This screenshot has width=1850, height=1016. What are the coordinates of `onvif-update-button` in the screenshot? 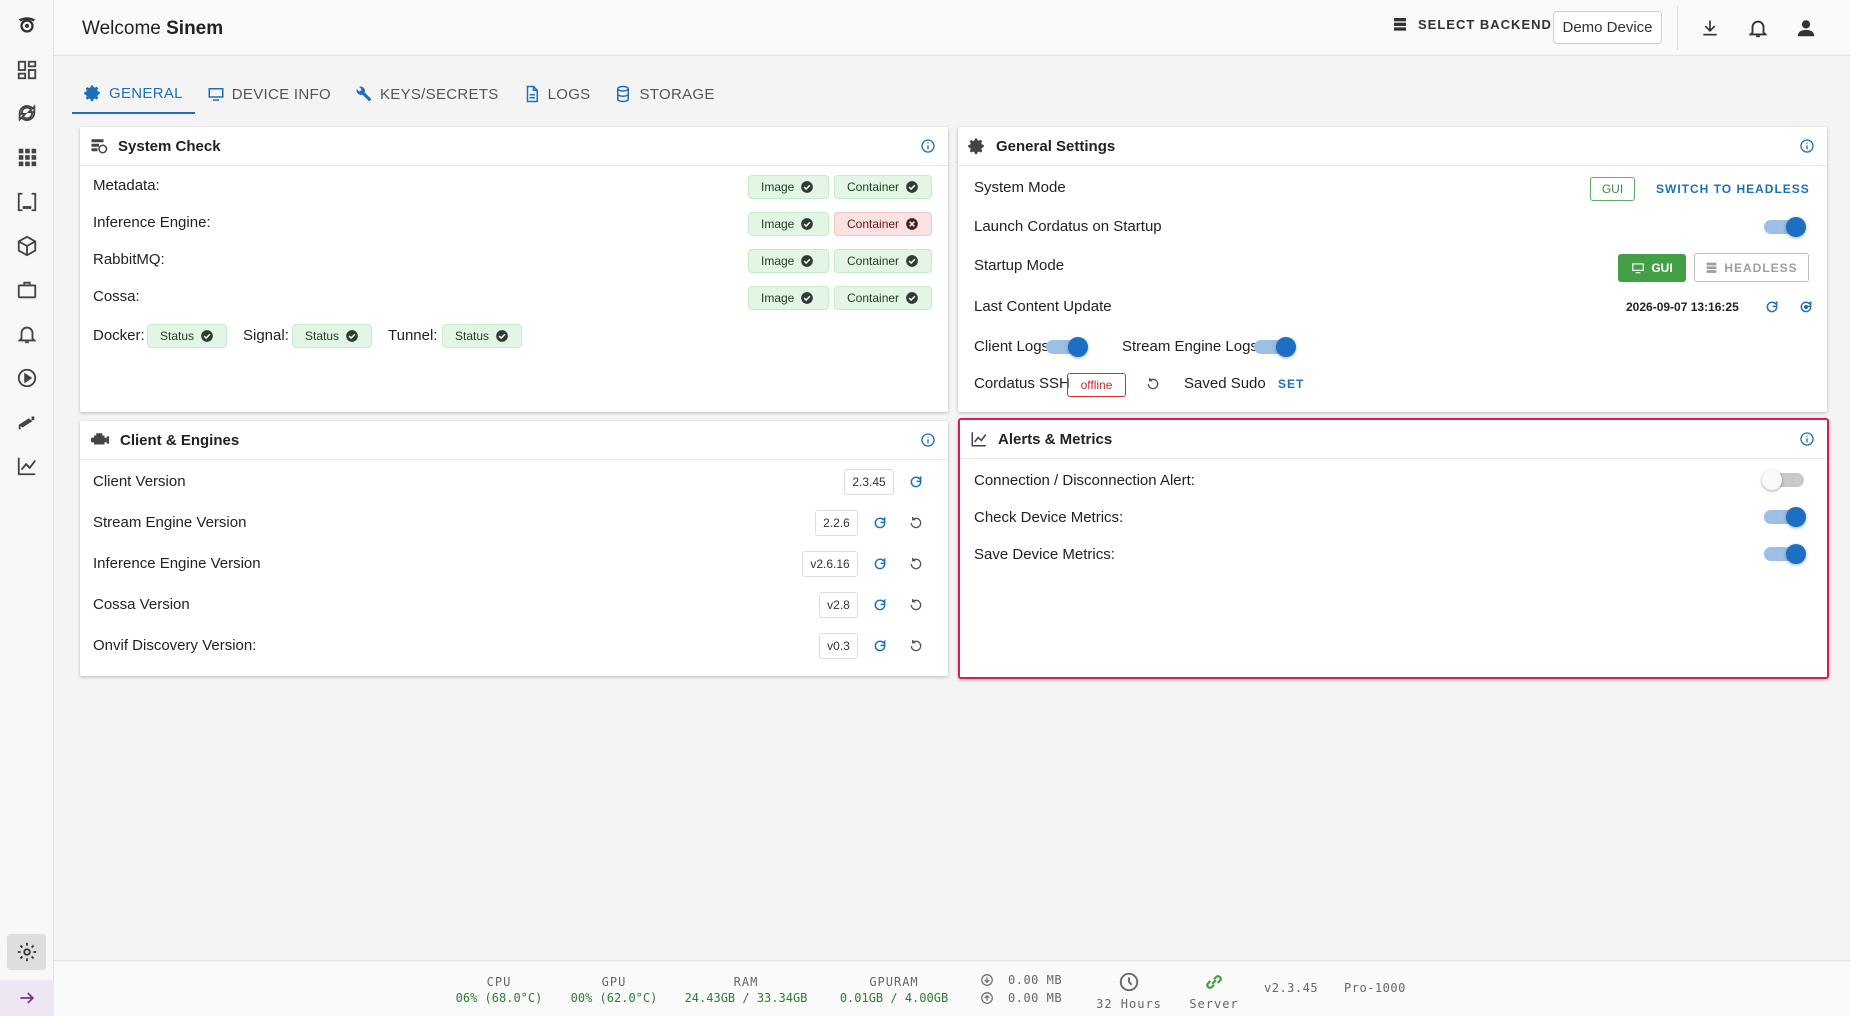 It's located at (880, 646).